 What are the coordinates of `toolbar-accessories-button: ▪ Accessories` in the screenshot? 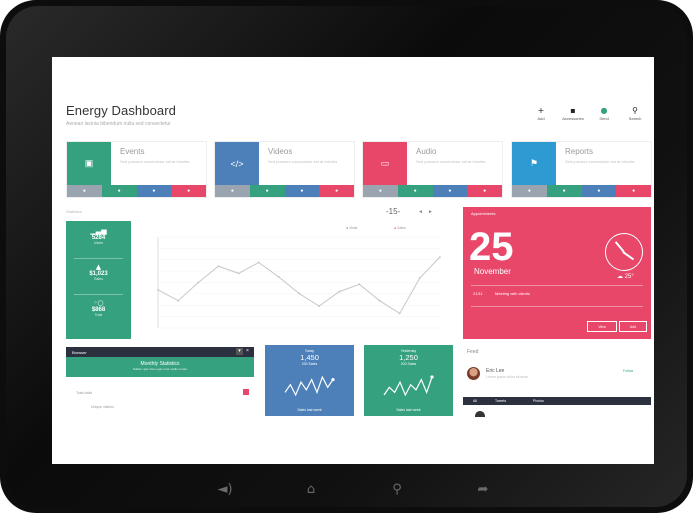 It's located at (573, 113).